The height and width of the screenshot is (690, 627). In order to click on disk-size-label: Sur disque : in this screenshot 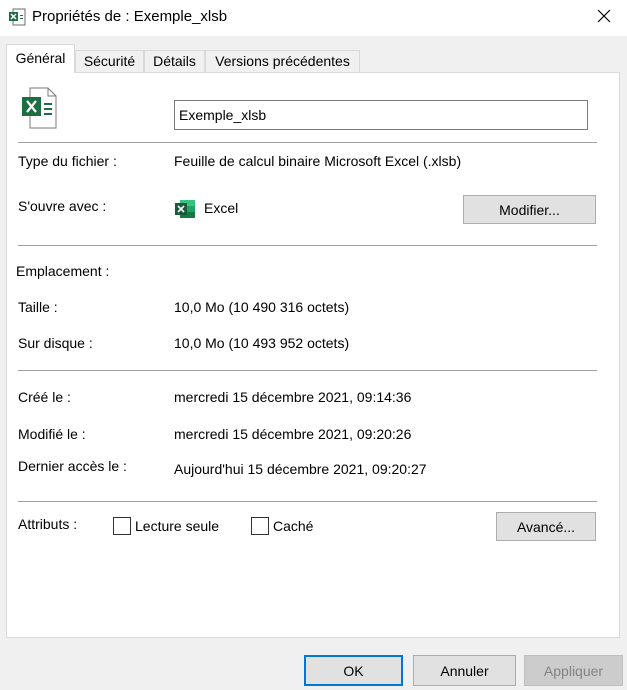, I will do `click(55, 343)`.